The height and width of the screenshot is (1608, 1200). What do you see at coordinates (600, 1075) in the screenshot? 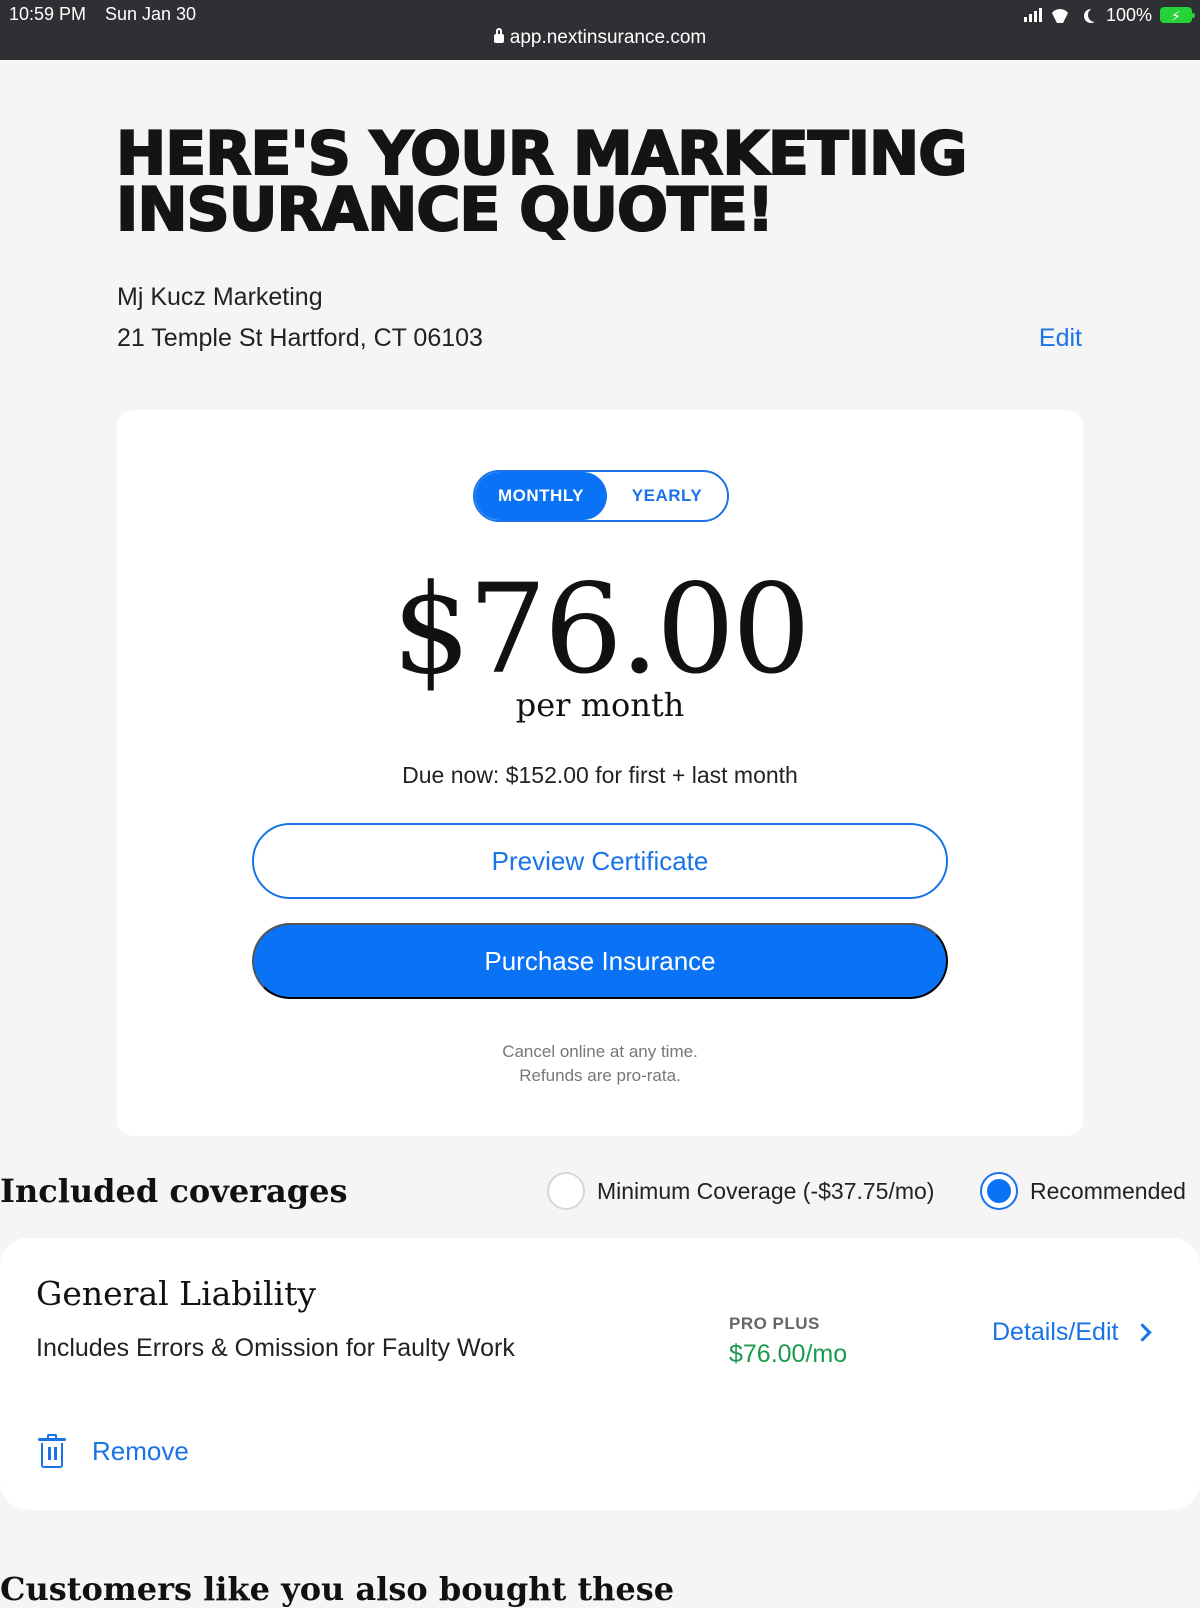
I see `fine-print-refund: Refunds are pro-rata.` at bounding box center [600, 1075].